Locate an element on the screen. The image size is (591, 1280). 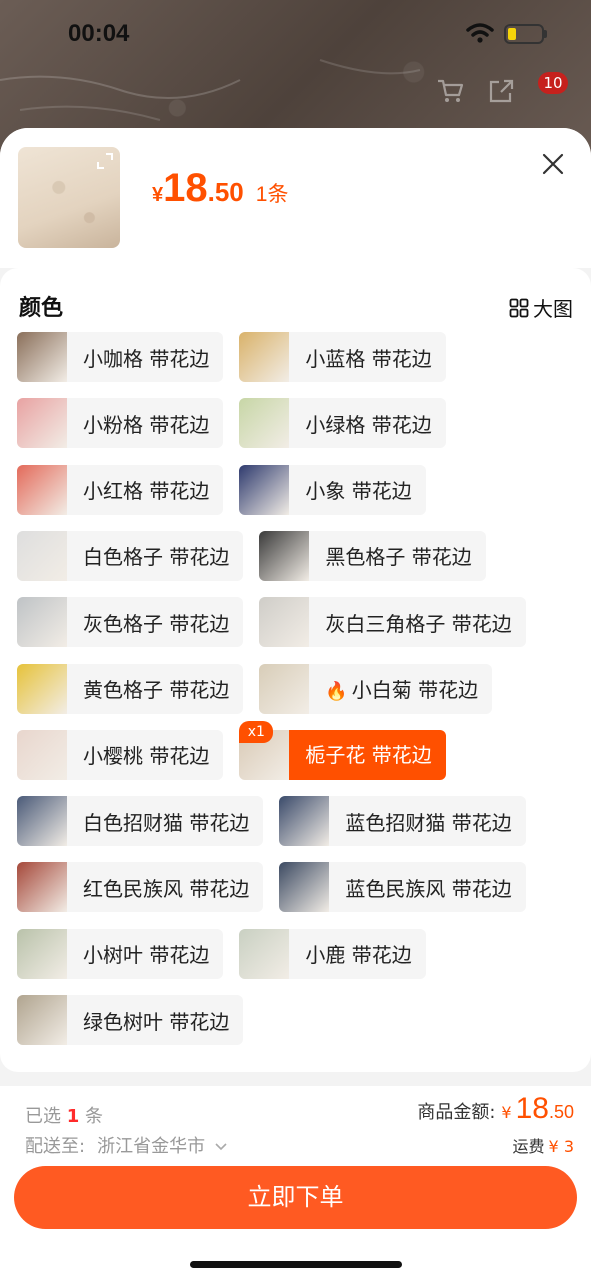
option-label: 小蓝格 带花边 is located at coordinates (368, 358).